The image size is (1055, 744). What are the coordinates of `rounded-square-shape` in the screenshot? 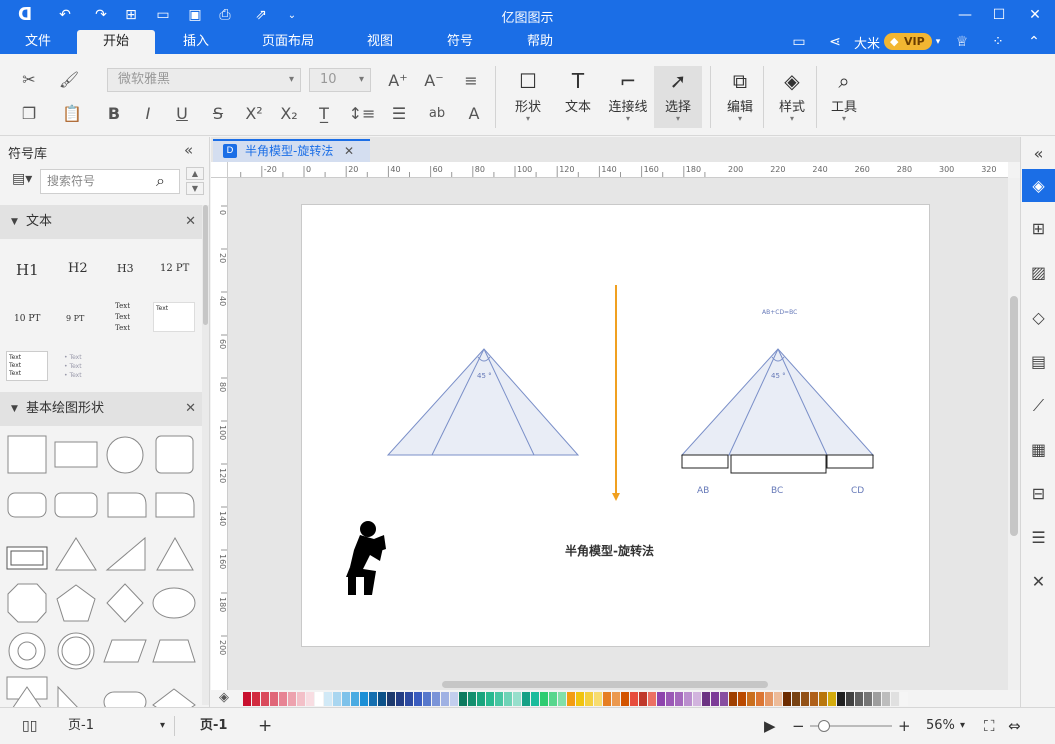 It's located at (174, 454).